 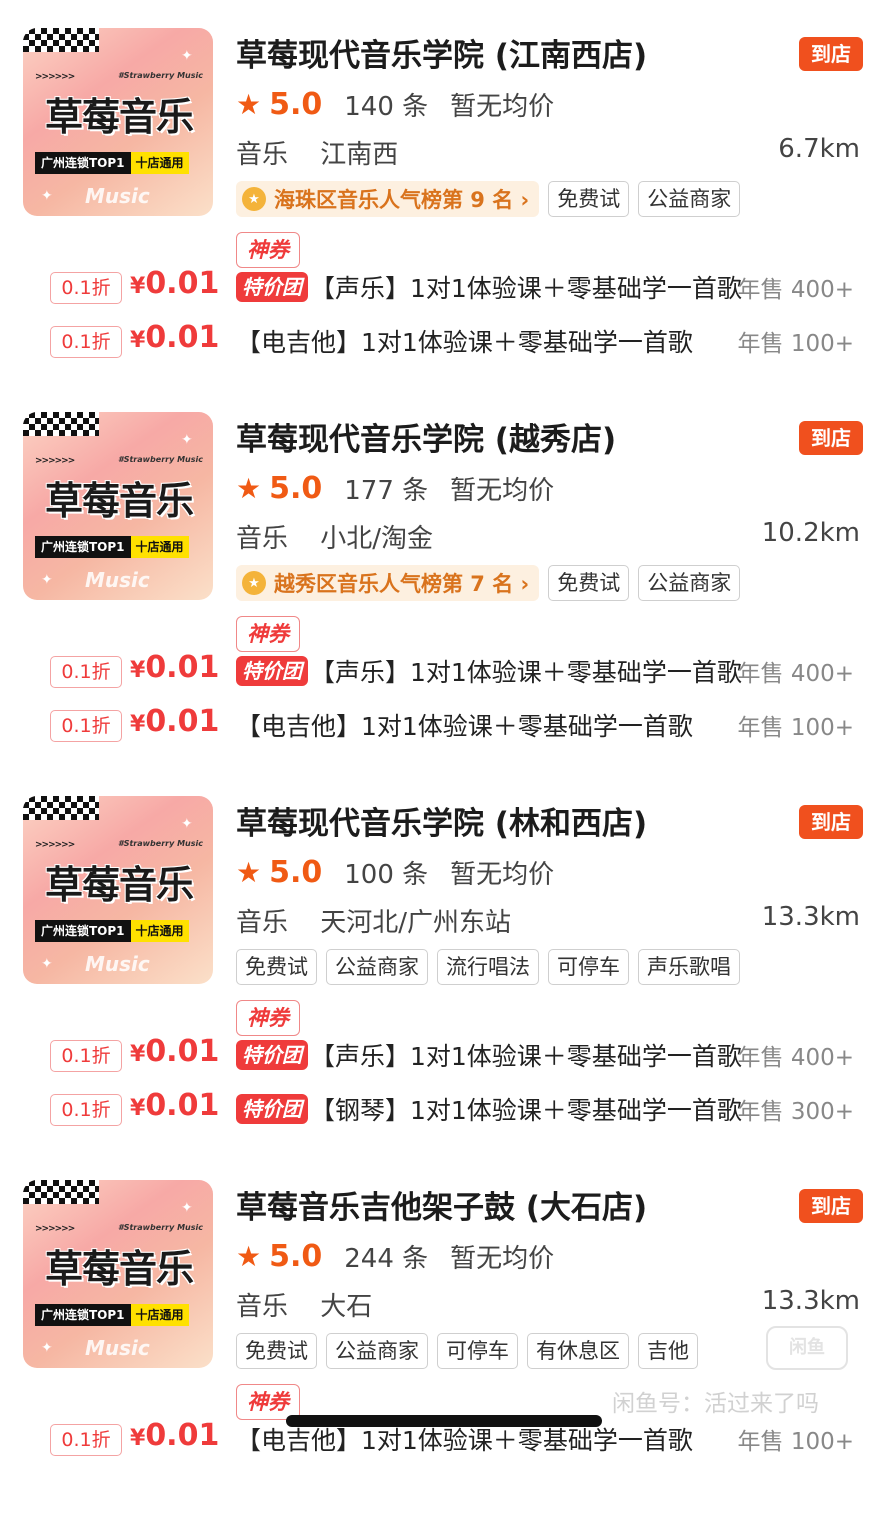 What do you see at coordinates (444, 1421) in the screenshot?
I see `home-indicator` at bounding box center [444, 1421].